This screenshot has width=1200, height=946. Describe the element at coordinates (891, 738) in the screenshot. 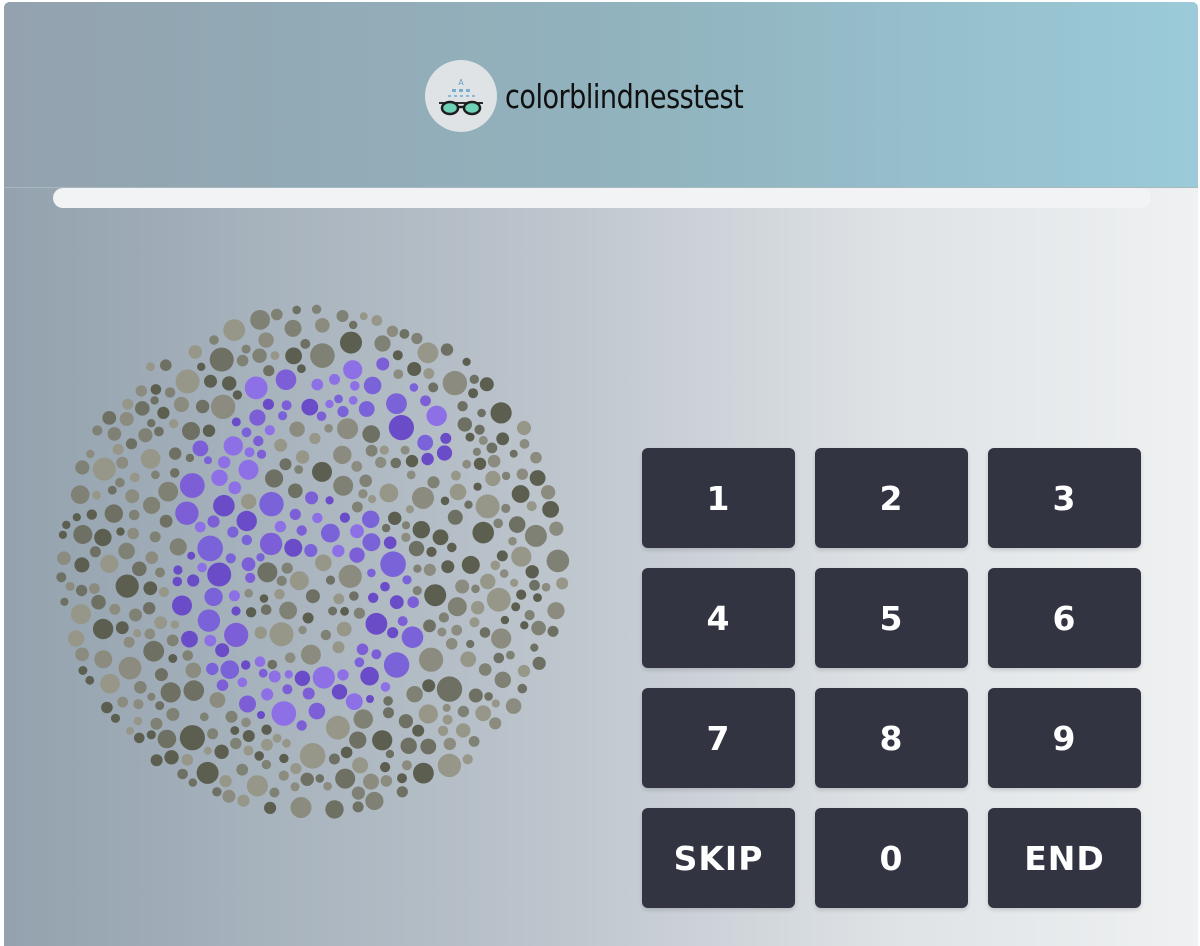

I see `key-8-button: 8` at that location.